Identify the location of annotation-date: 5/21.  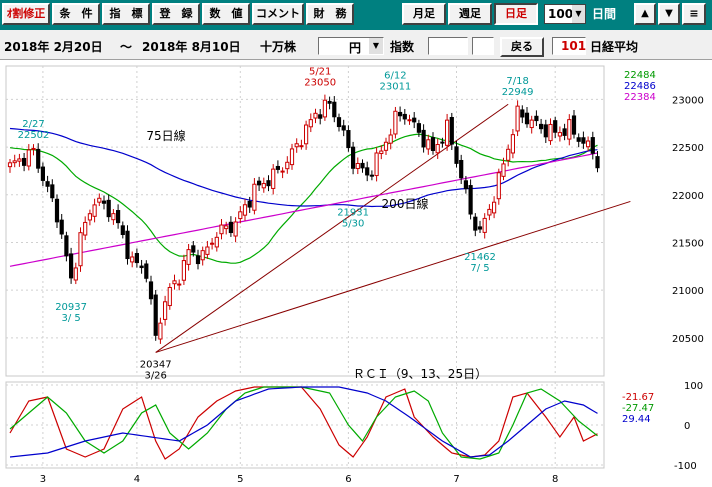
(320, 72).